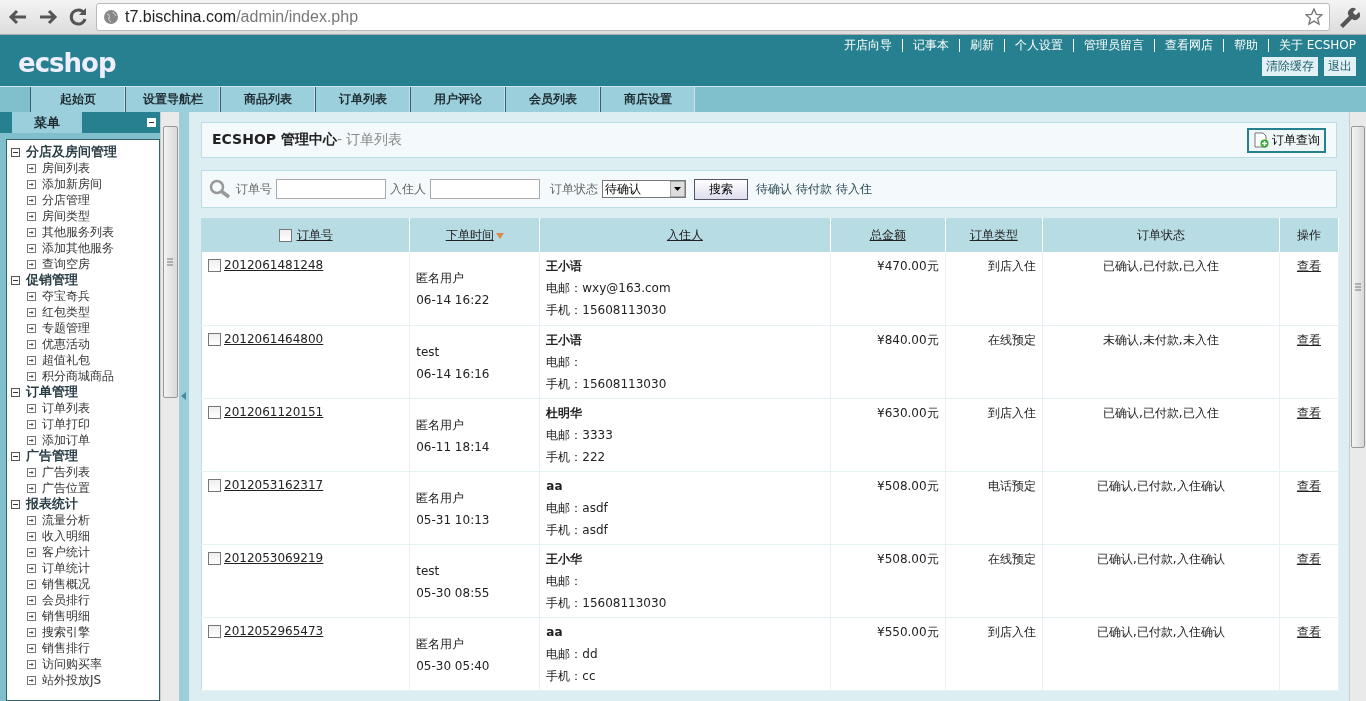  I want to click on menu-item: 超值礼包, so click(66, 360).